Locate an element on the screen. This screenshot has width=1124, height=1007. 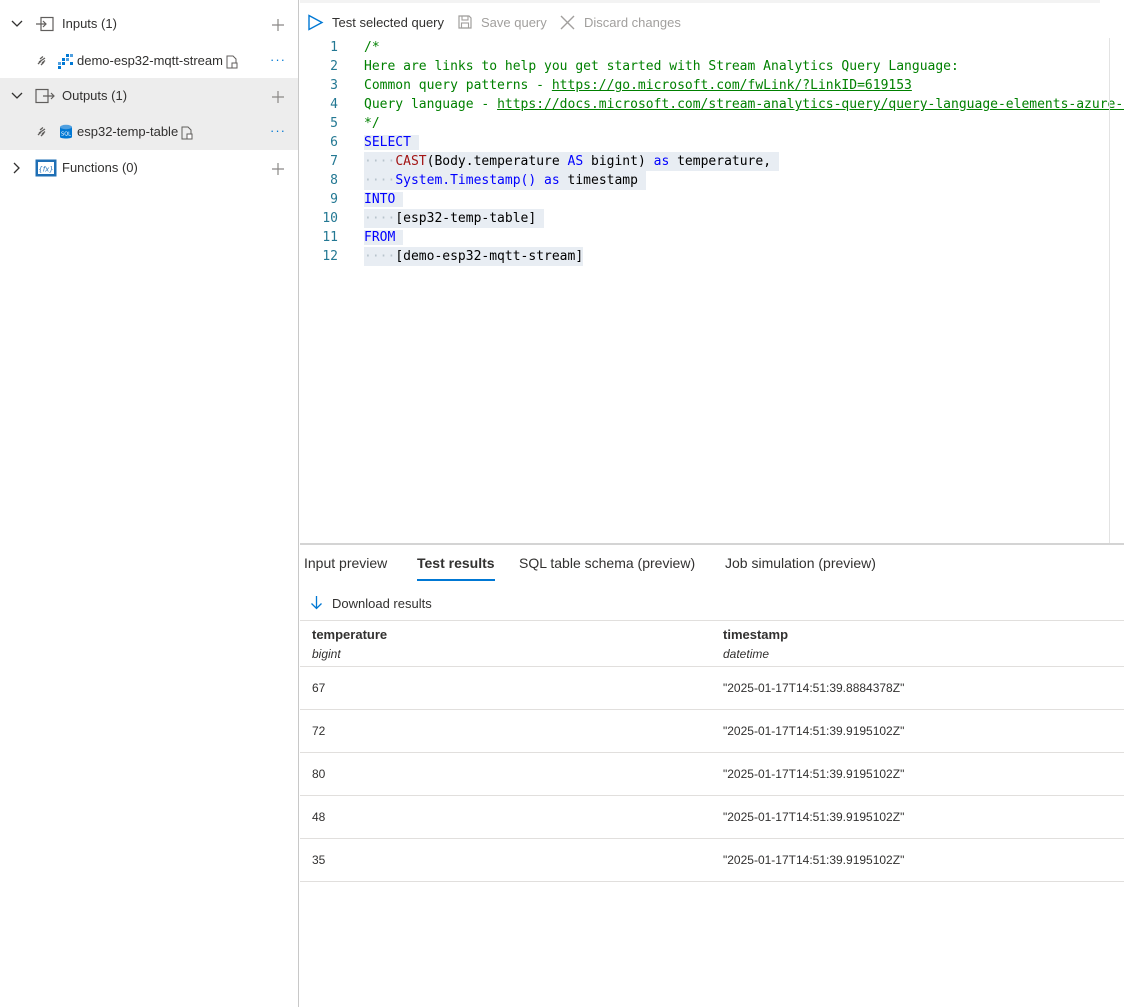
column-type-temperature: bigint is located at coordinates (326, 654).